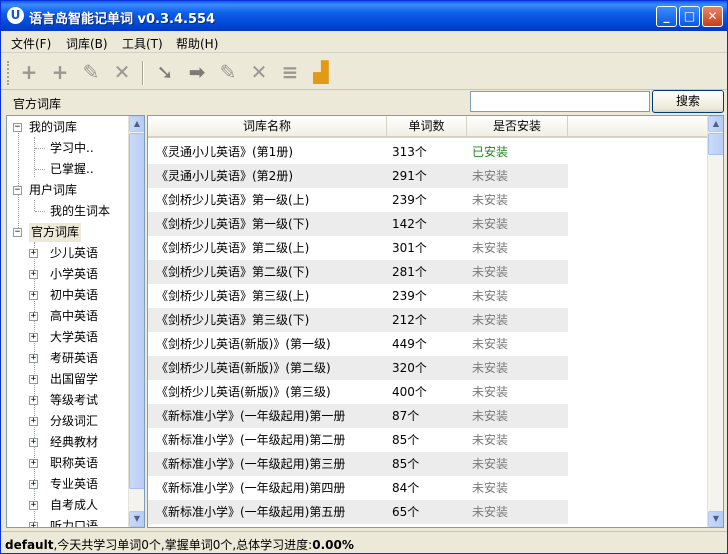 This screenshot has width=728, height=554. What do you see at coordinates (358, 296) in the screenshot?
I see `table-row: 《剑桥少儿英语》第三级(上) 239个 未安装` at bounding box center [358, 296].